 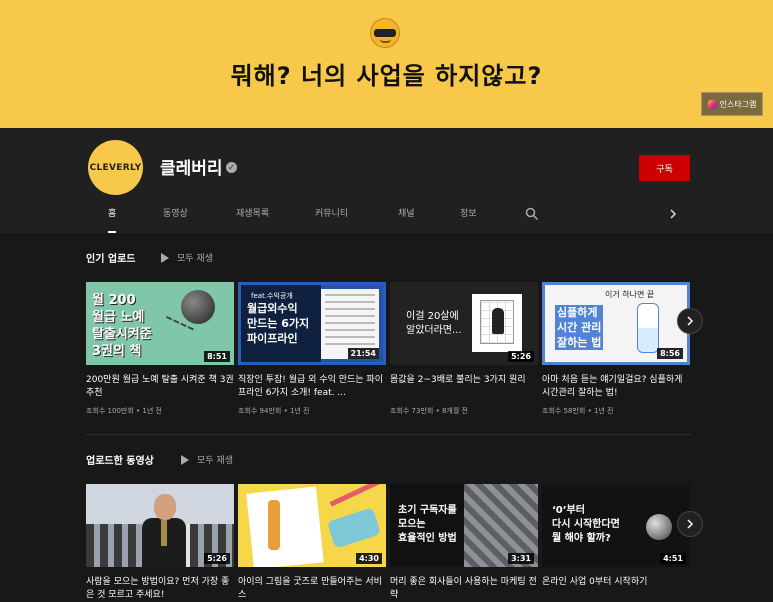 What do you see at coordinates (312, 589) in the screenshot?
I see `video-title: 아이의 그림을 굿즈로 만들어주는 서비스` at bounding box center [312, 589].